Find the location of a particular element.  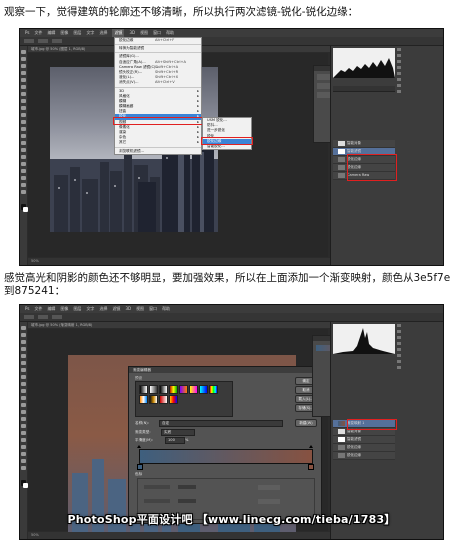

highlight-sharpen-edges is located at coordinates (227, 141).